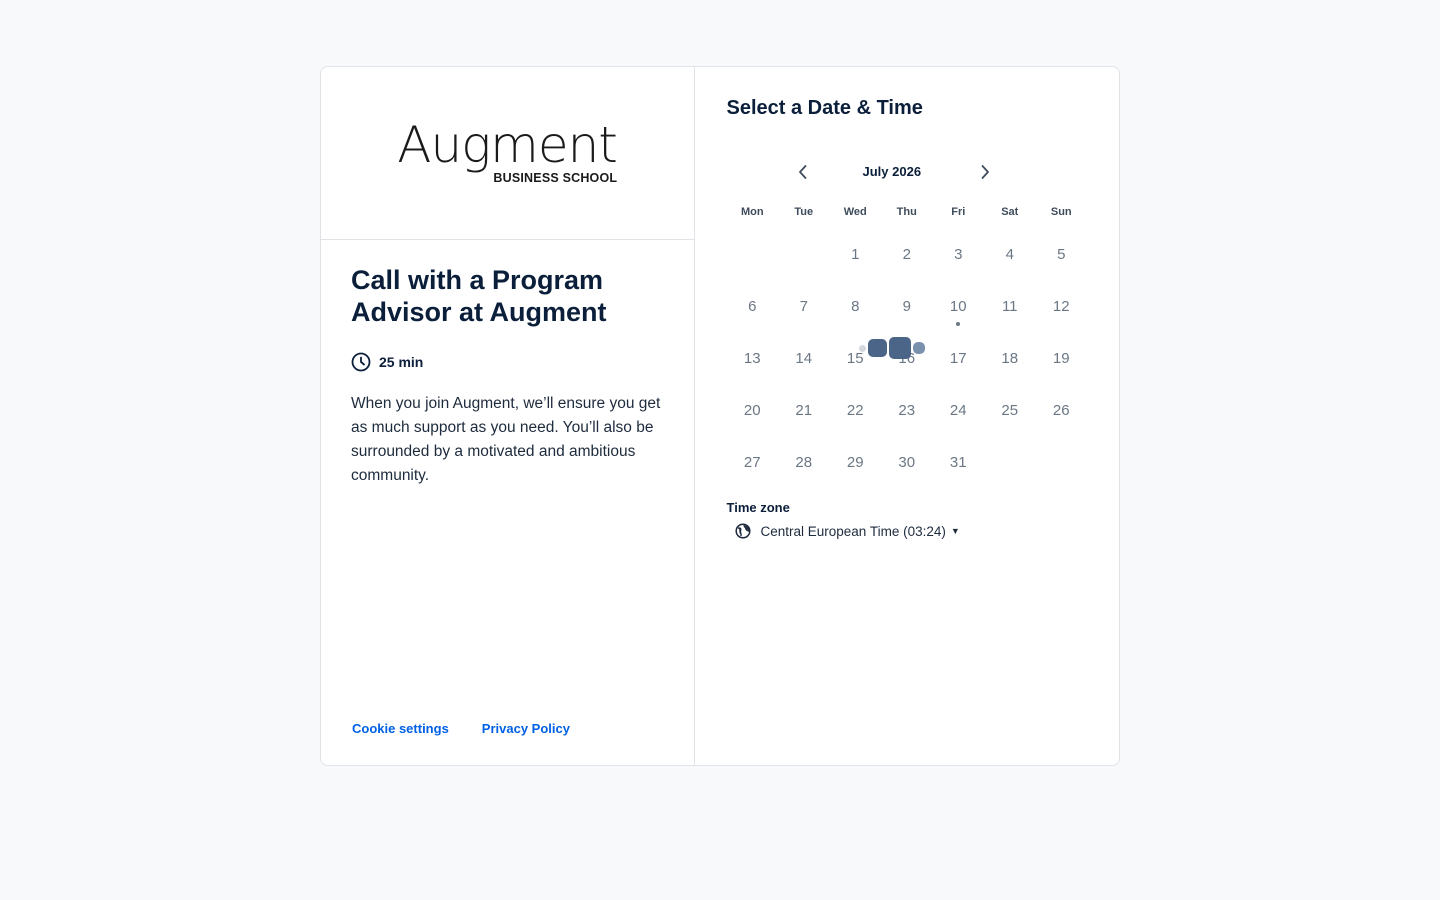 This screenshot has height=900, width=1440. I want to click on next-month-button, so click(985, 172).